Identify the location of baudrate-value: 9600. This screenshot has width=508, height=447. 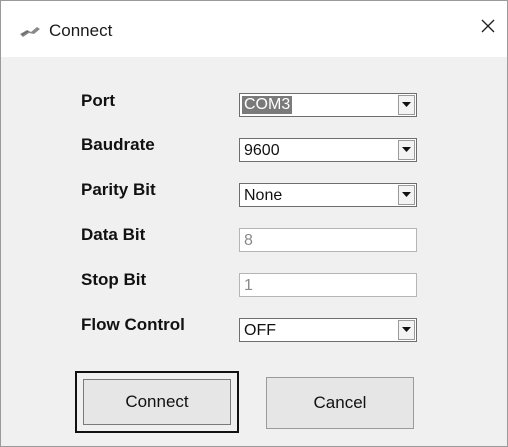
(262, 150).